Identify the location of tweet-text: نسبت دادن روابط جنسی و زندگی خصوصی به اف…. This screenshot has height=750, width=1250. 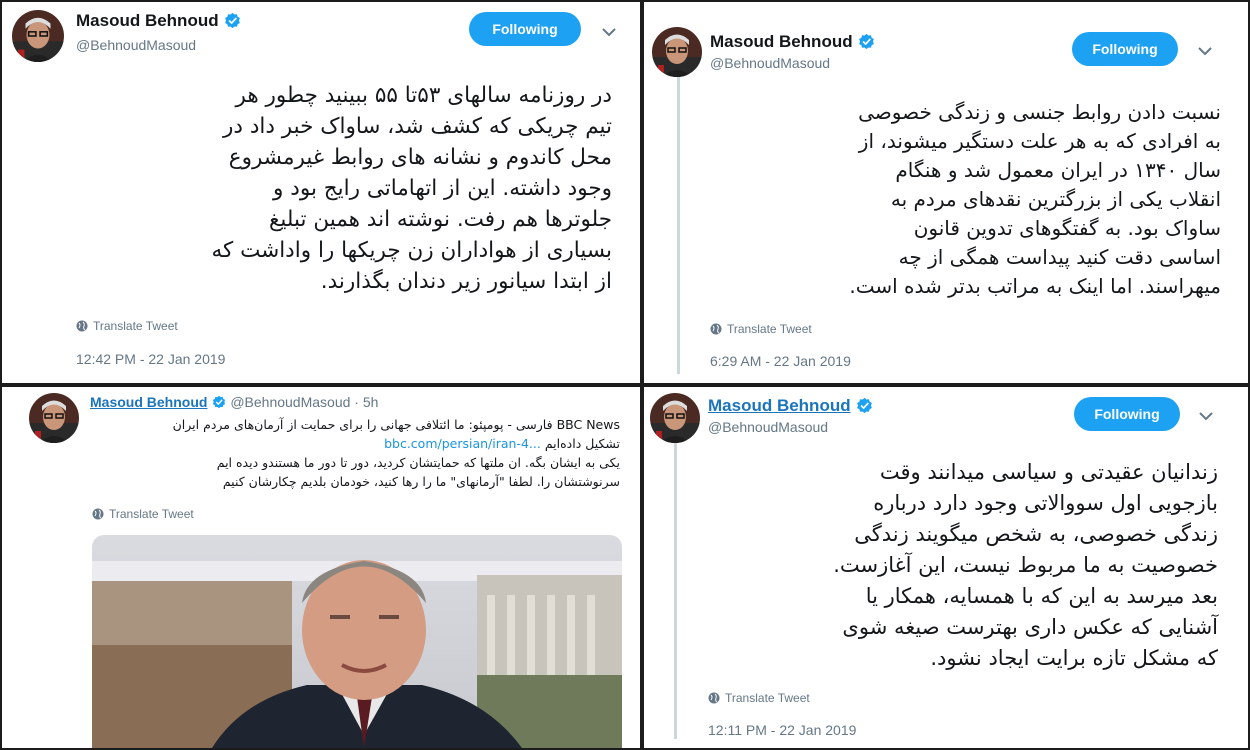
(1035, 199).